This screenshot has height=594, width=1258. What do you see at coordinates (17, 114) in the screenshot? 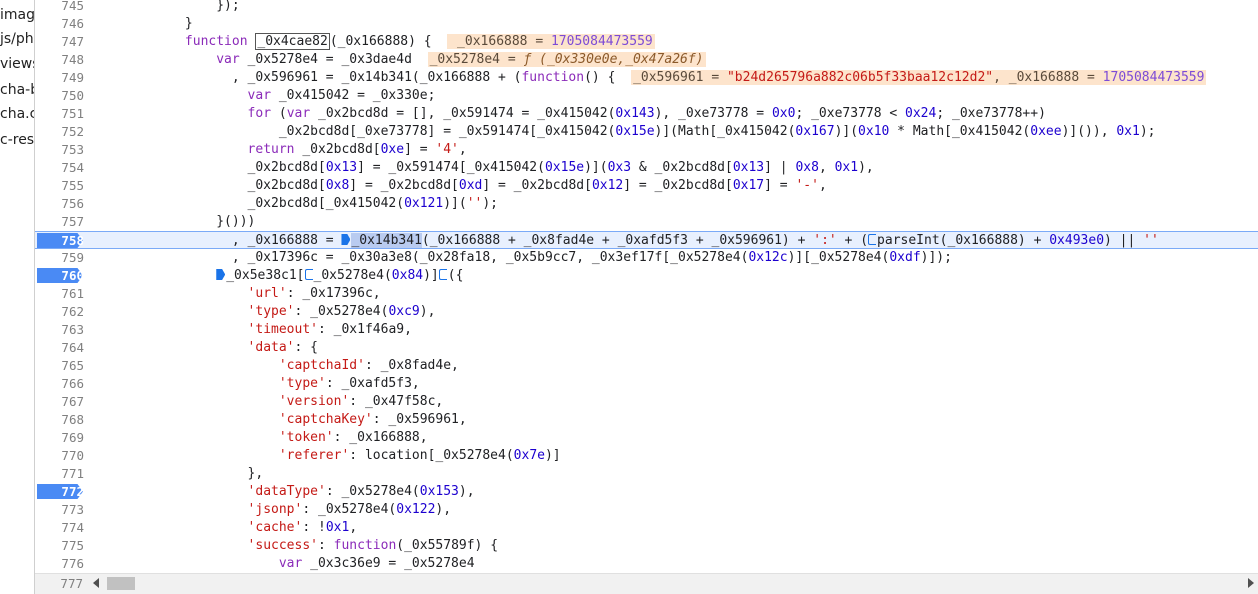
I see `file-tree-item: cha.cl` at bounding box center [17, 114].